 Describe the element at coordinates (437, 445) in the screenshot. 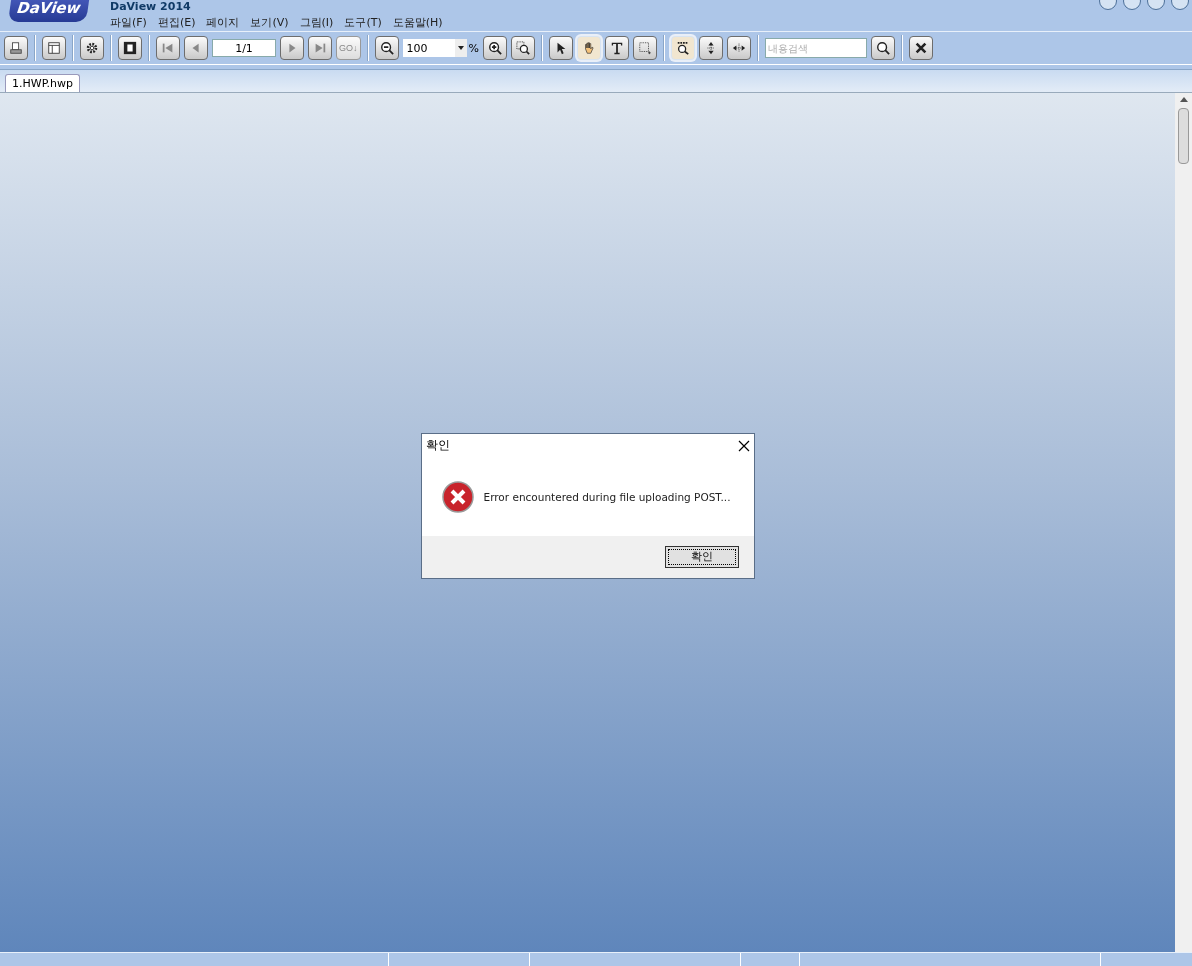

I see `dialog-title: 확인` at that location.